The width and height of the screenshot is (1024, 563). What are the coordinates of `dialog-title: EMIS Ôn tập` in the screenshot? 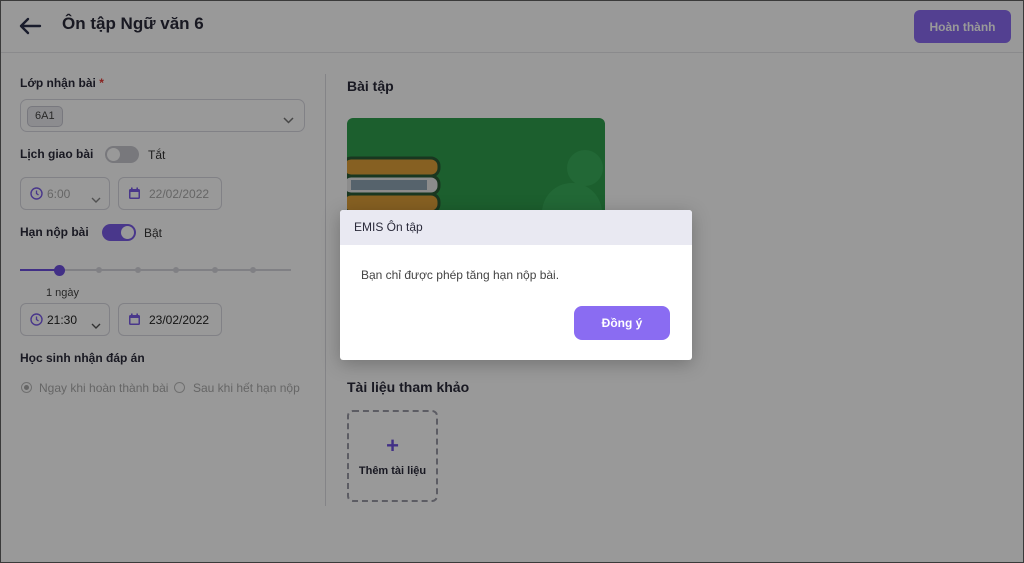 It's located at (516, 227).